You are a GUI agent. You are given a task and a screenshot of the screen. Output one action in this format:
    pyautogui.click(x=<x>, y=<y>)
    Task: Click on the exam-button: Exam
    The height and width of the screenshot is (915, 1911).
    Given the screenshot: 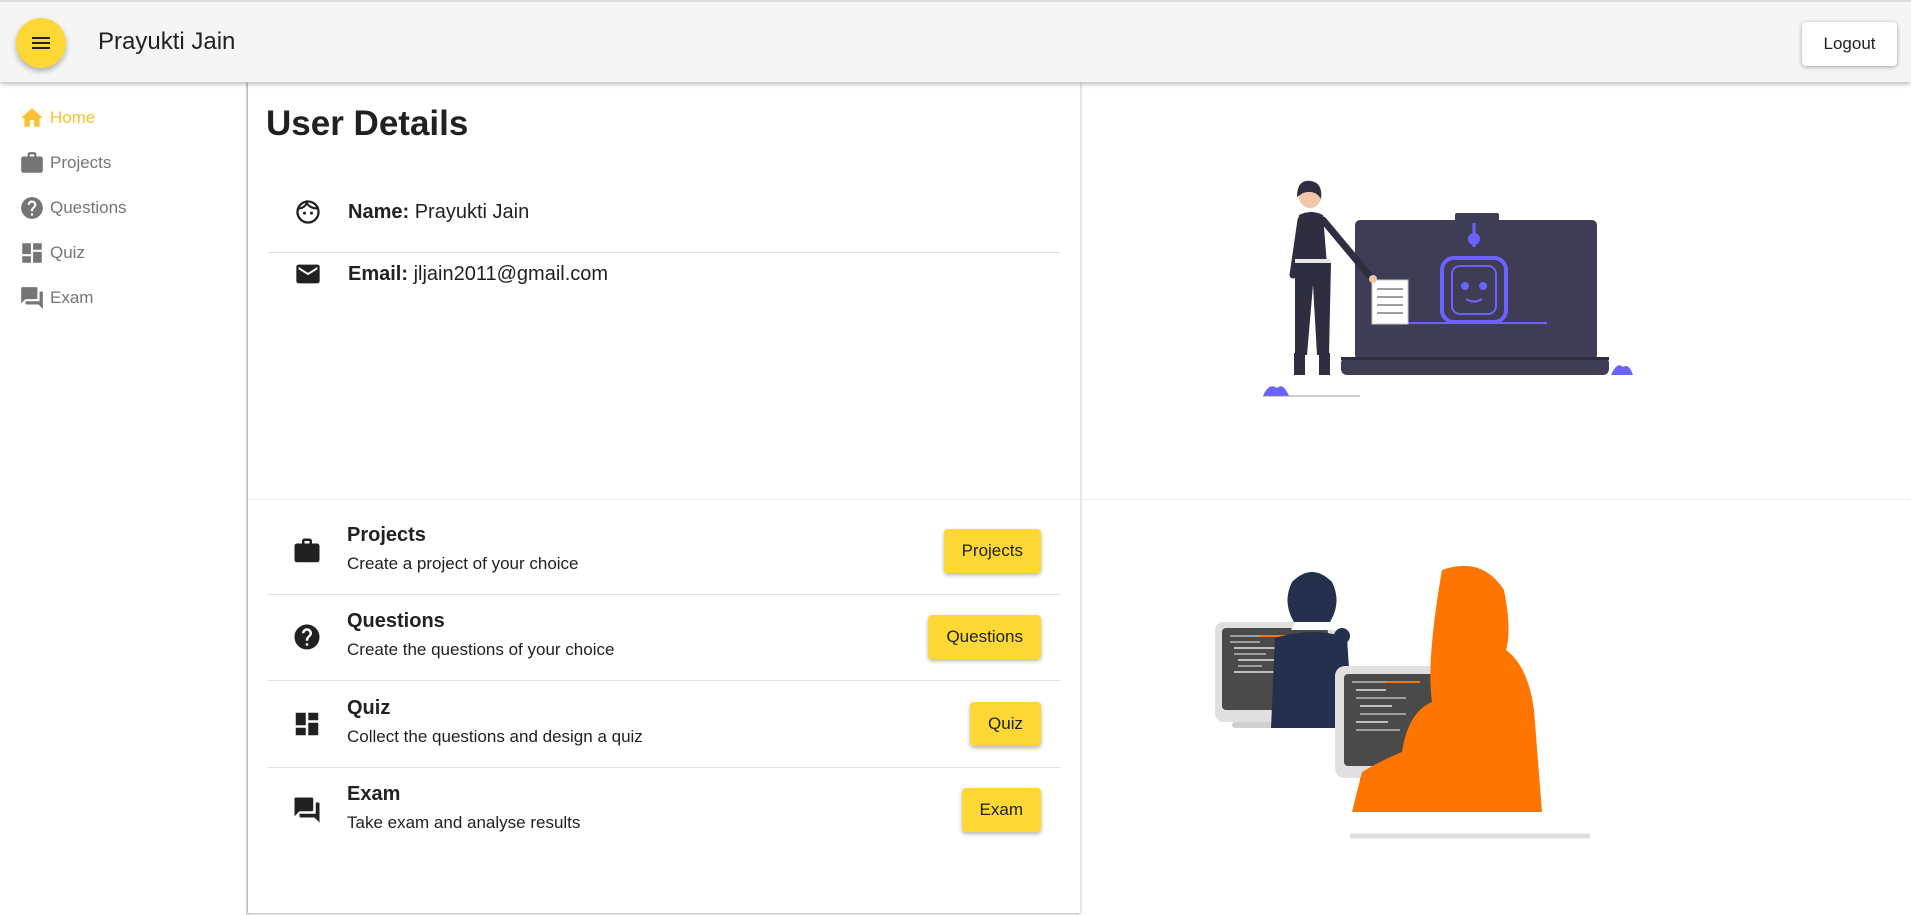 What is the action you would take?
    pyautogui.click(x=1001, y=810)
    